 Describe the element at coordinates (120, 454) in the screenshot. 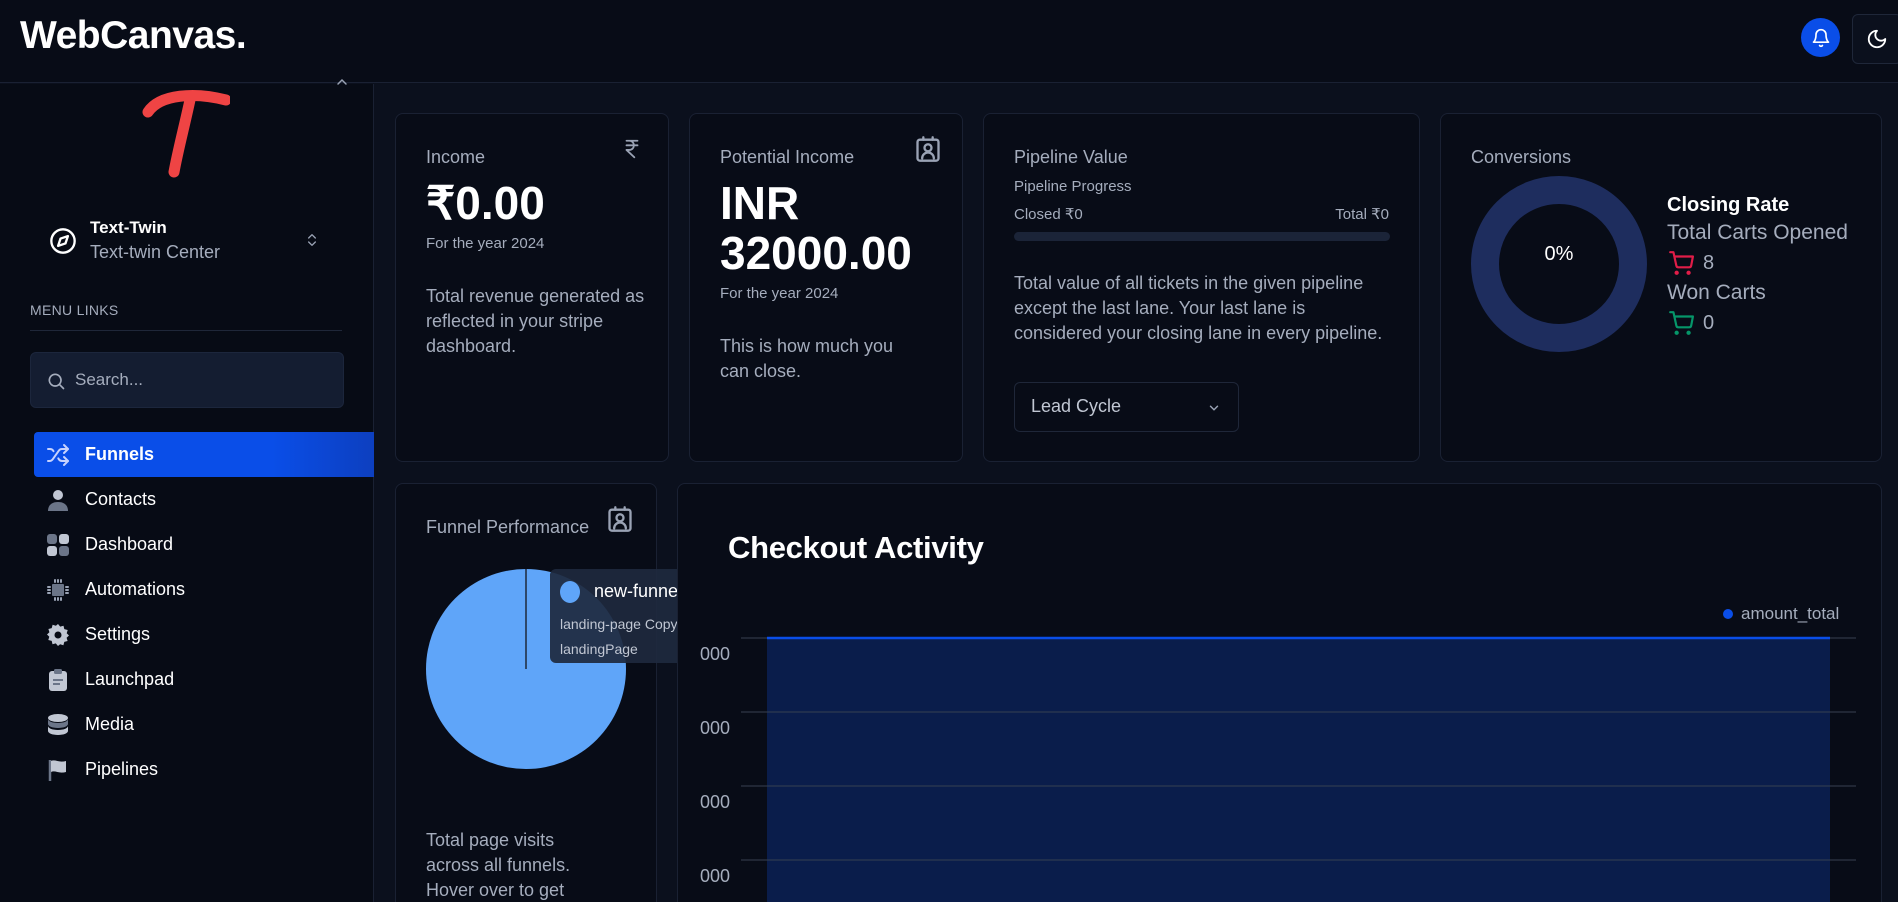

I see `sidebar-item-label: Funnels` at that location.